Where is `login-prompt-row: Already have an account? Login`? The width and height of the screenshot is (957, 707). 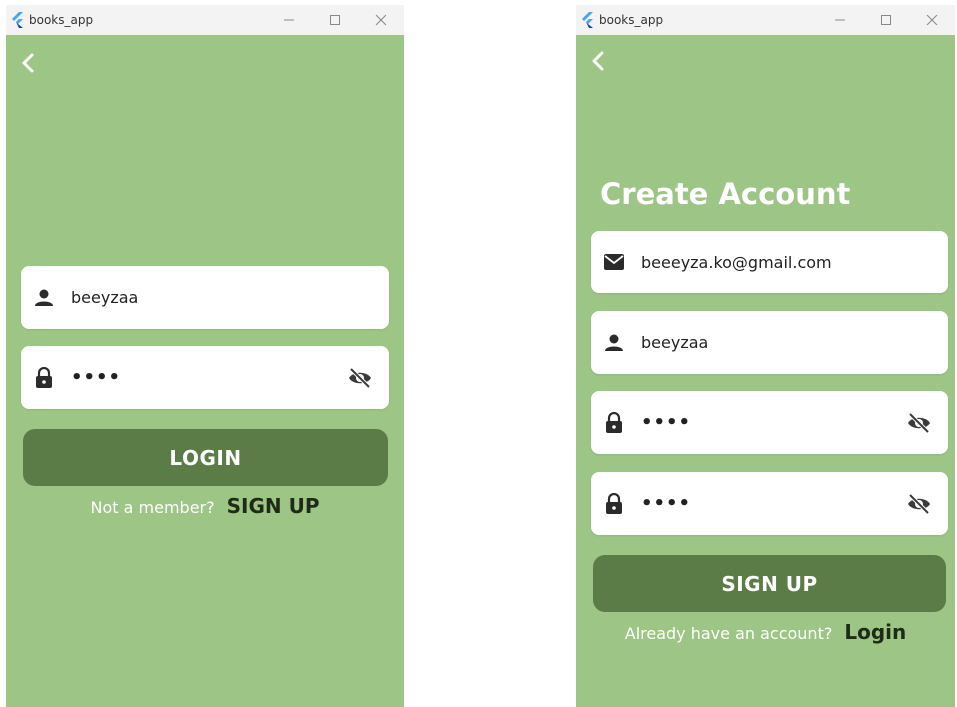 login-prompt-row: Already have an account? Login is located at coordinates (765, 632).